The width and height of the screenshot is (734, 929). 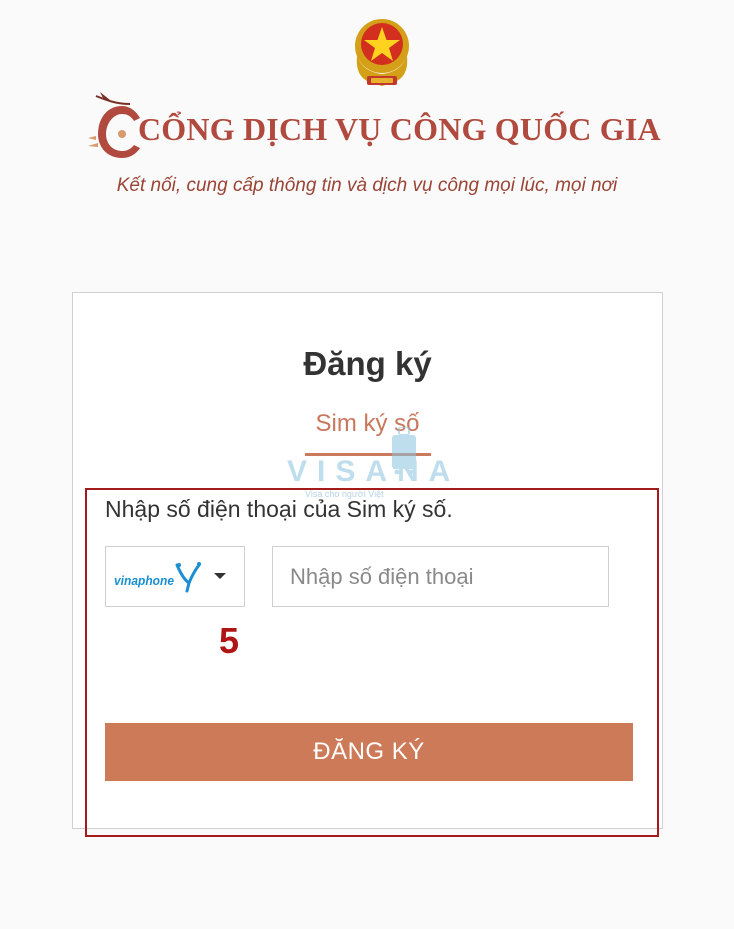 I want to click on portal-header: CỔNG DỊCH VỤ CÔNG QUỐC GIA, so click(x=386, y=126).